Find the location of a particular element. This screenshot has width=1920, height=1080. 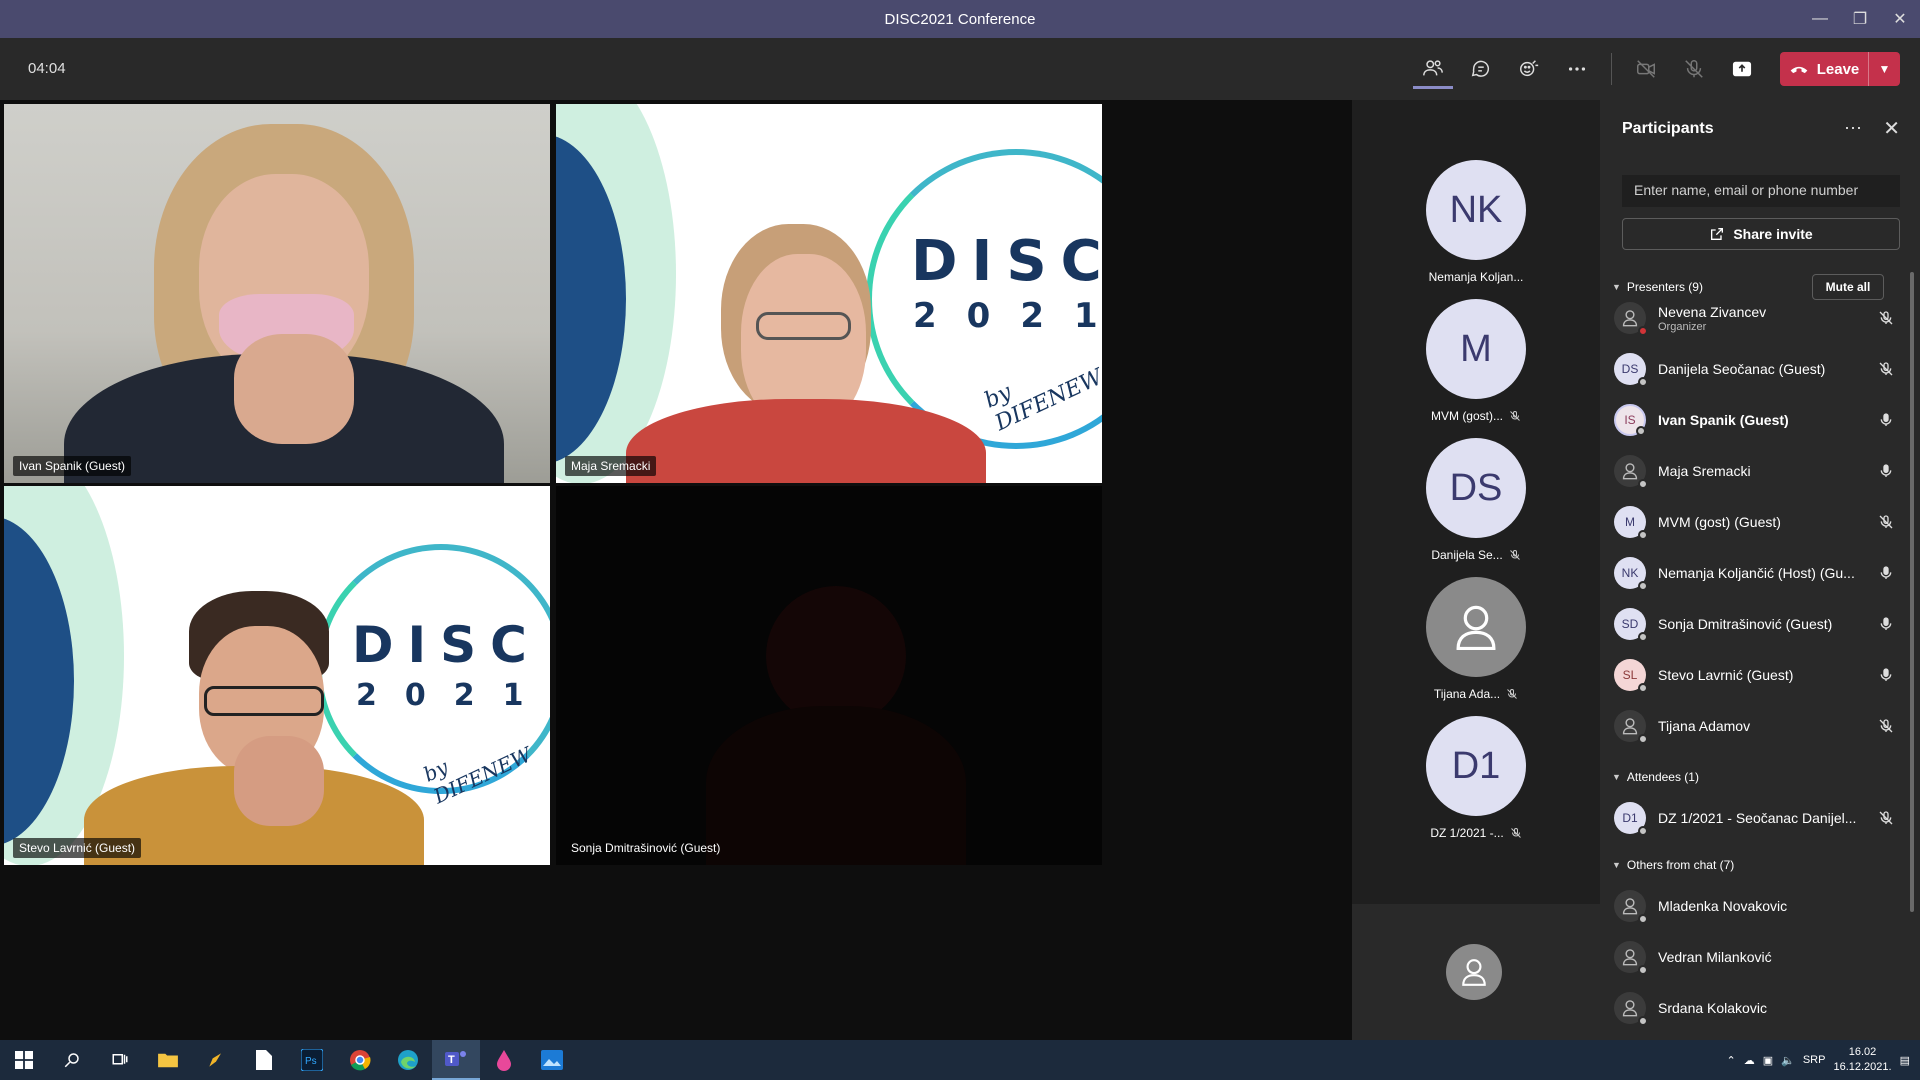

participant-row: SD Sonja Dmitrašinović (Guest) is located at coordinates (1759, 624).